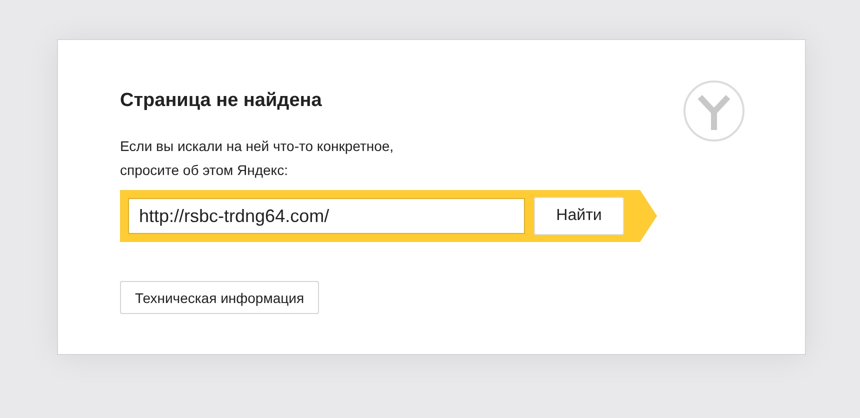  Describe the element at coordinates (714, 111) in the screenshot. I see `browser-logo-icon` at that location.